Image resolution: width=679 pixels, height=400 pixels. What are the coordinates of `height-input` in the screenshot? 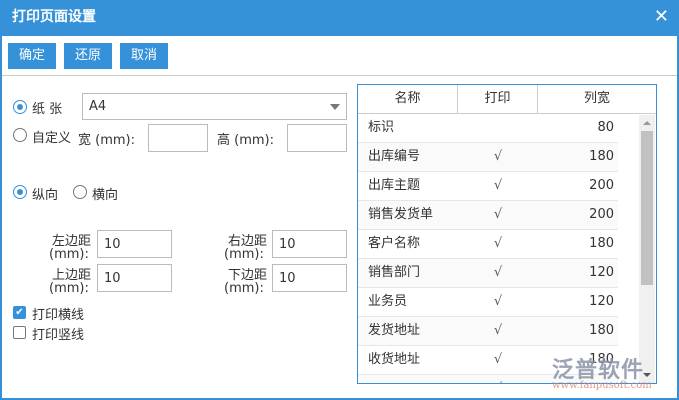 It's located at (317, 138).